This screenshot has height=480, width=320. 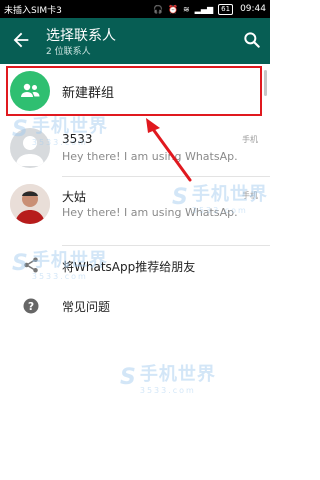 I want to click on annotation-arrow, so click(x=169, y=150).